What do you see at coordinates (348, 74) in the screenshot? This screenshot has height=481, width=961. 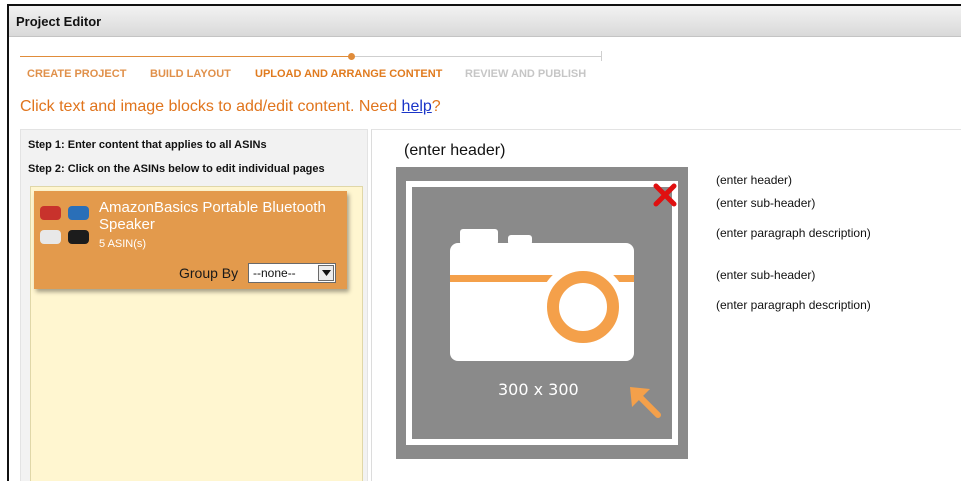 I see `step-upload-and-arrange-content: UPLOAD AND ARRANGE CONTENT` at bounding box center [348, 74].